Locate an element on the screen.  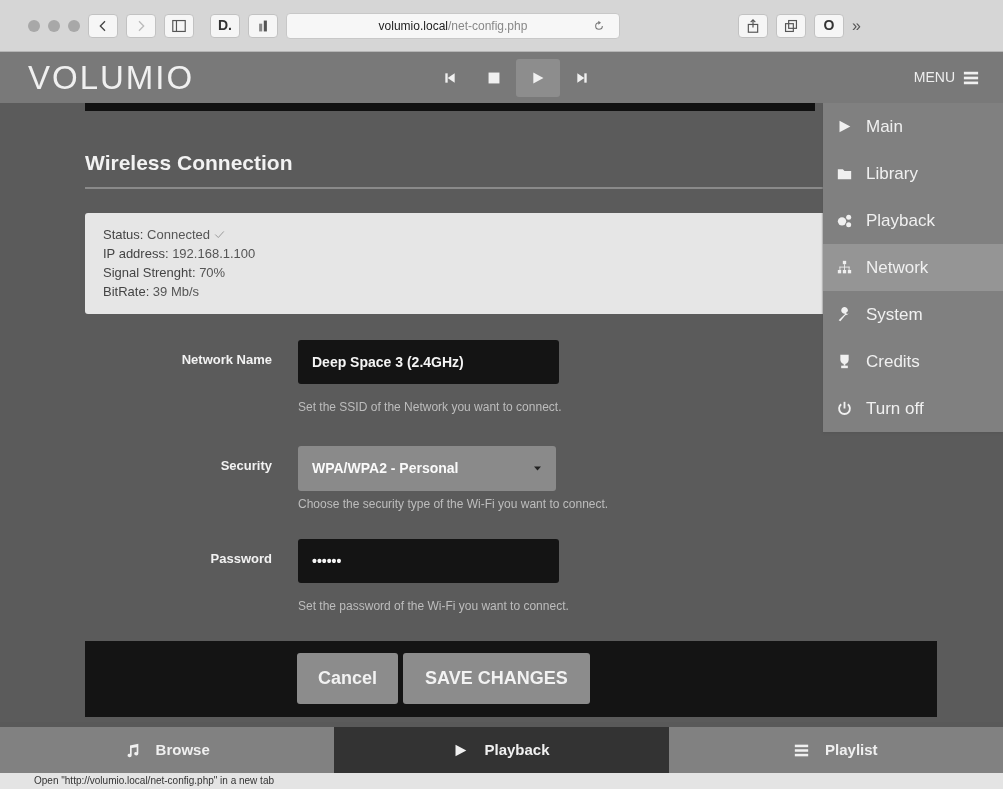
app-logo: VOLUMIO is located at coordinates (112, 77).